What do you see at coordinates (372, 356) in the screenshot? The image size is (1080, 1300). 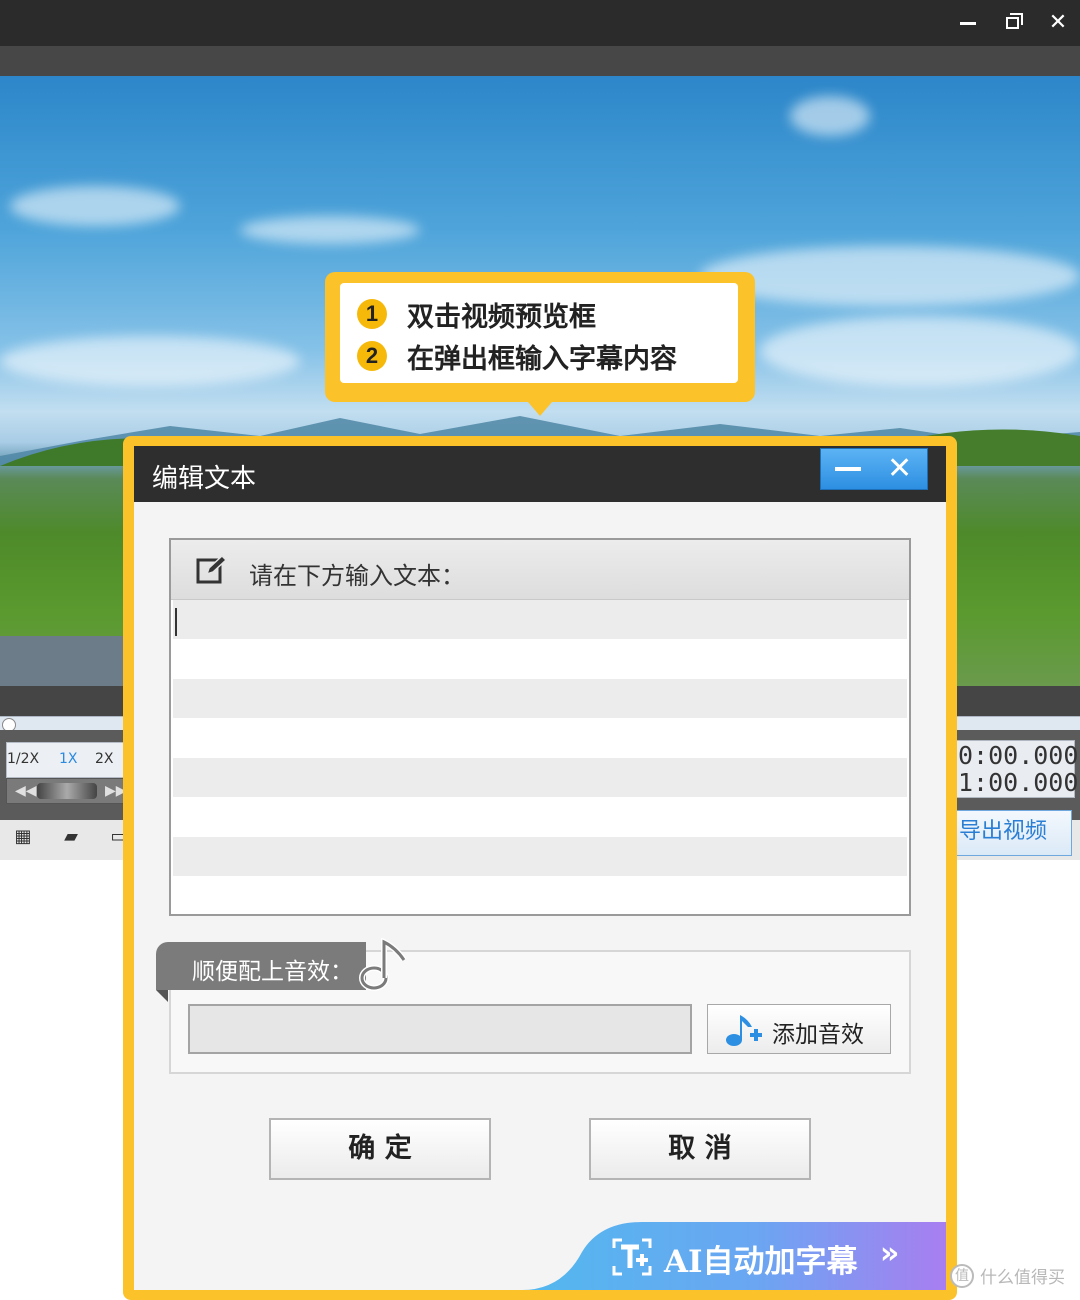 I see `step-number: 2` at bounding box center [372, 356].